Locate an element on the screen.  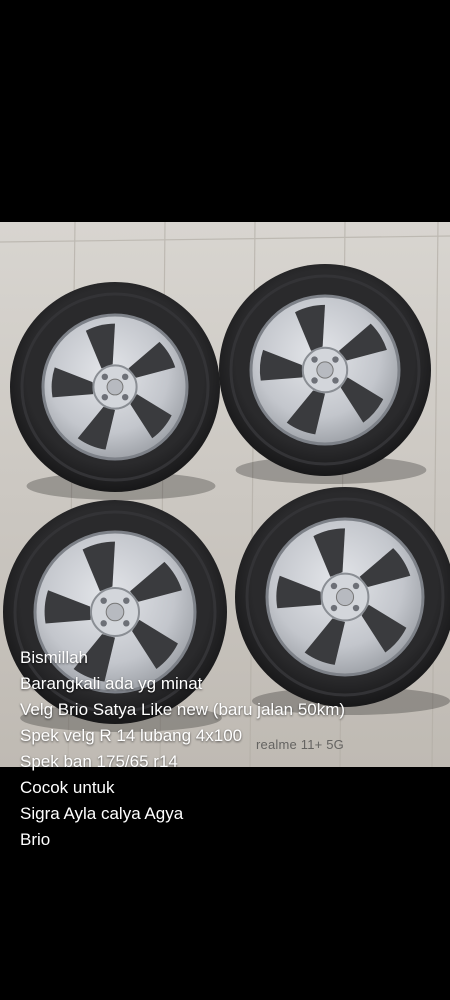
caption-line-1: Bismillah is located at coordinates (54, 657).